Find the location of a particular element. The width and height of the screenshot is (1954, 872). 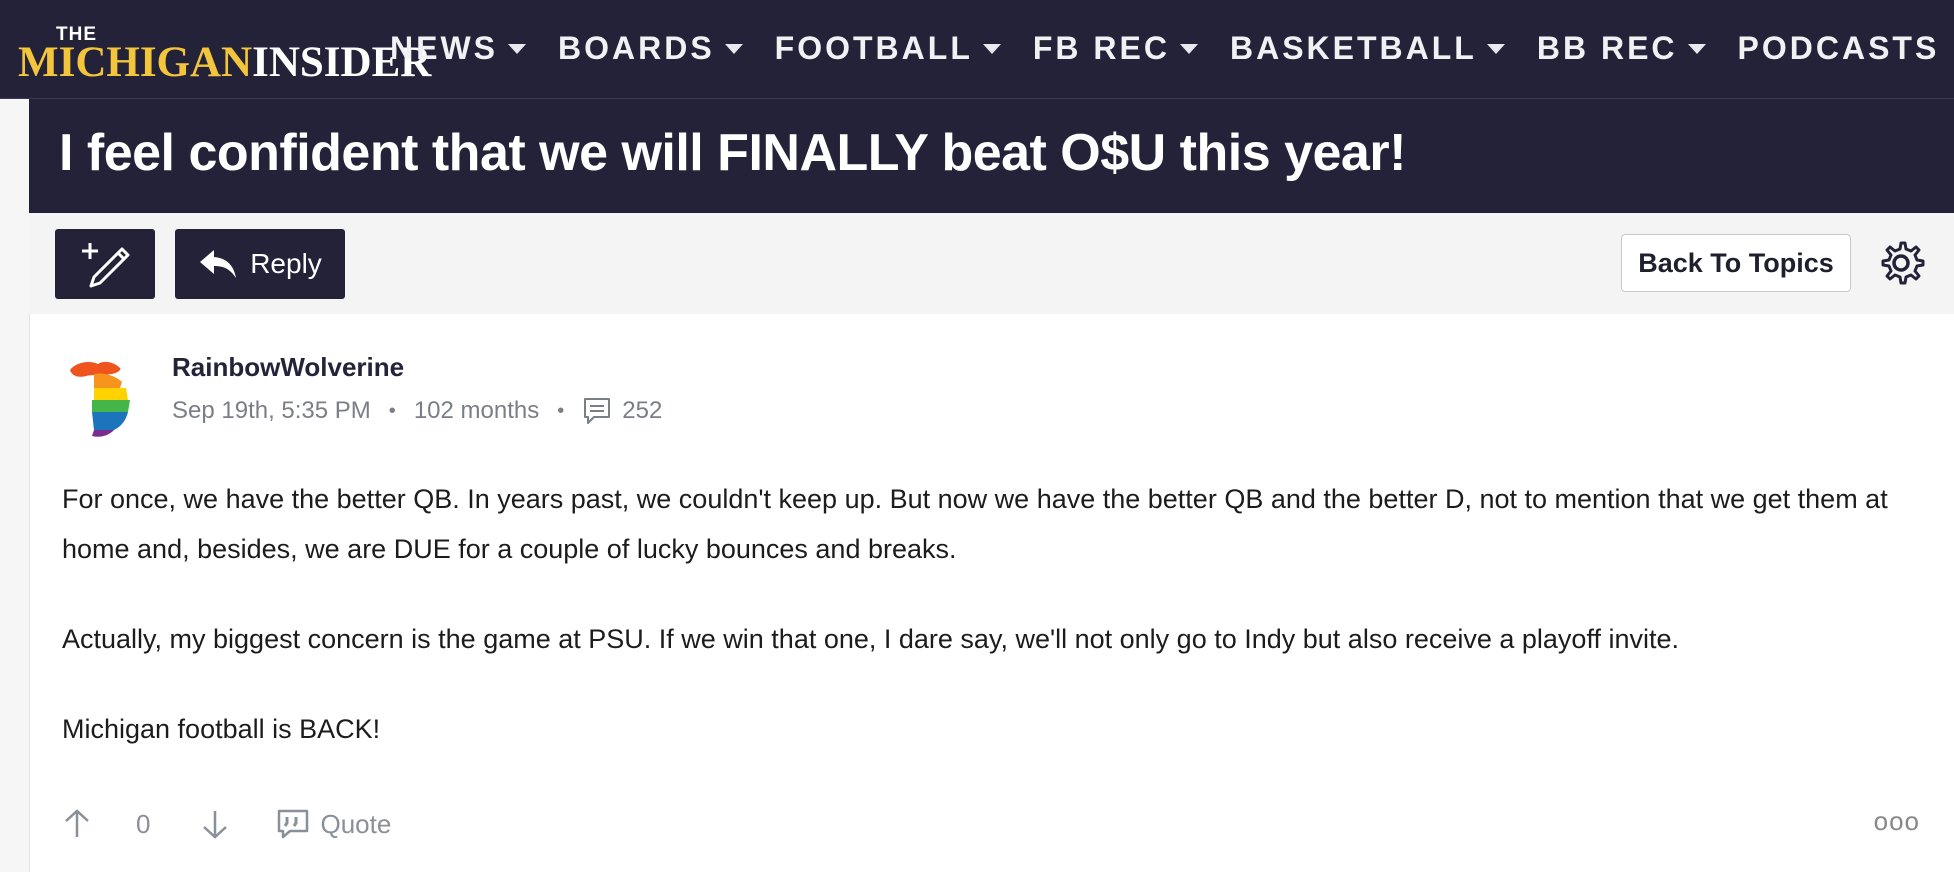

post-count: 252 is located at coordinates (642, 410).